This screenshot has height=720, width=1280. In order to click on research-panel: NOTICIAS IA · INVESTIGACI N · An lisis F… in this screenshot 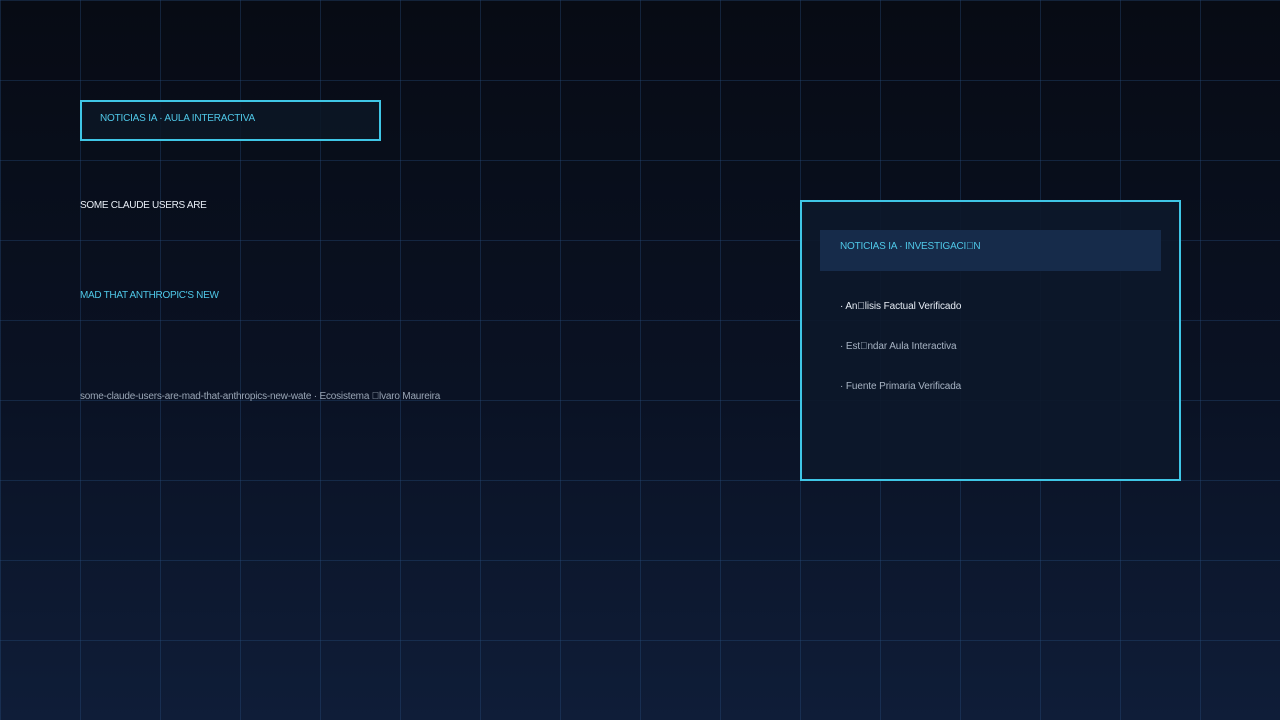, I will do `click(990, 340)`.